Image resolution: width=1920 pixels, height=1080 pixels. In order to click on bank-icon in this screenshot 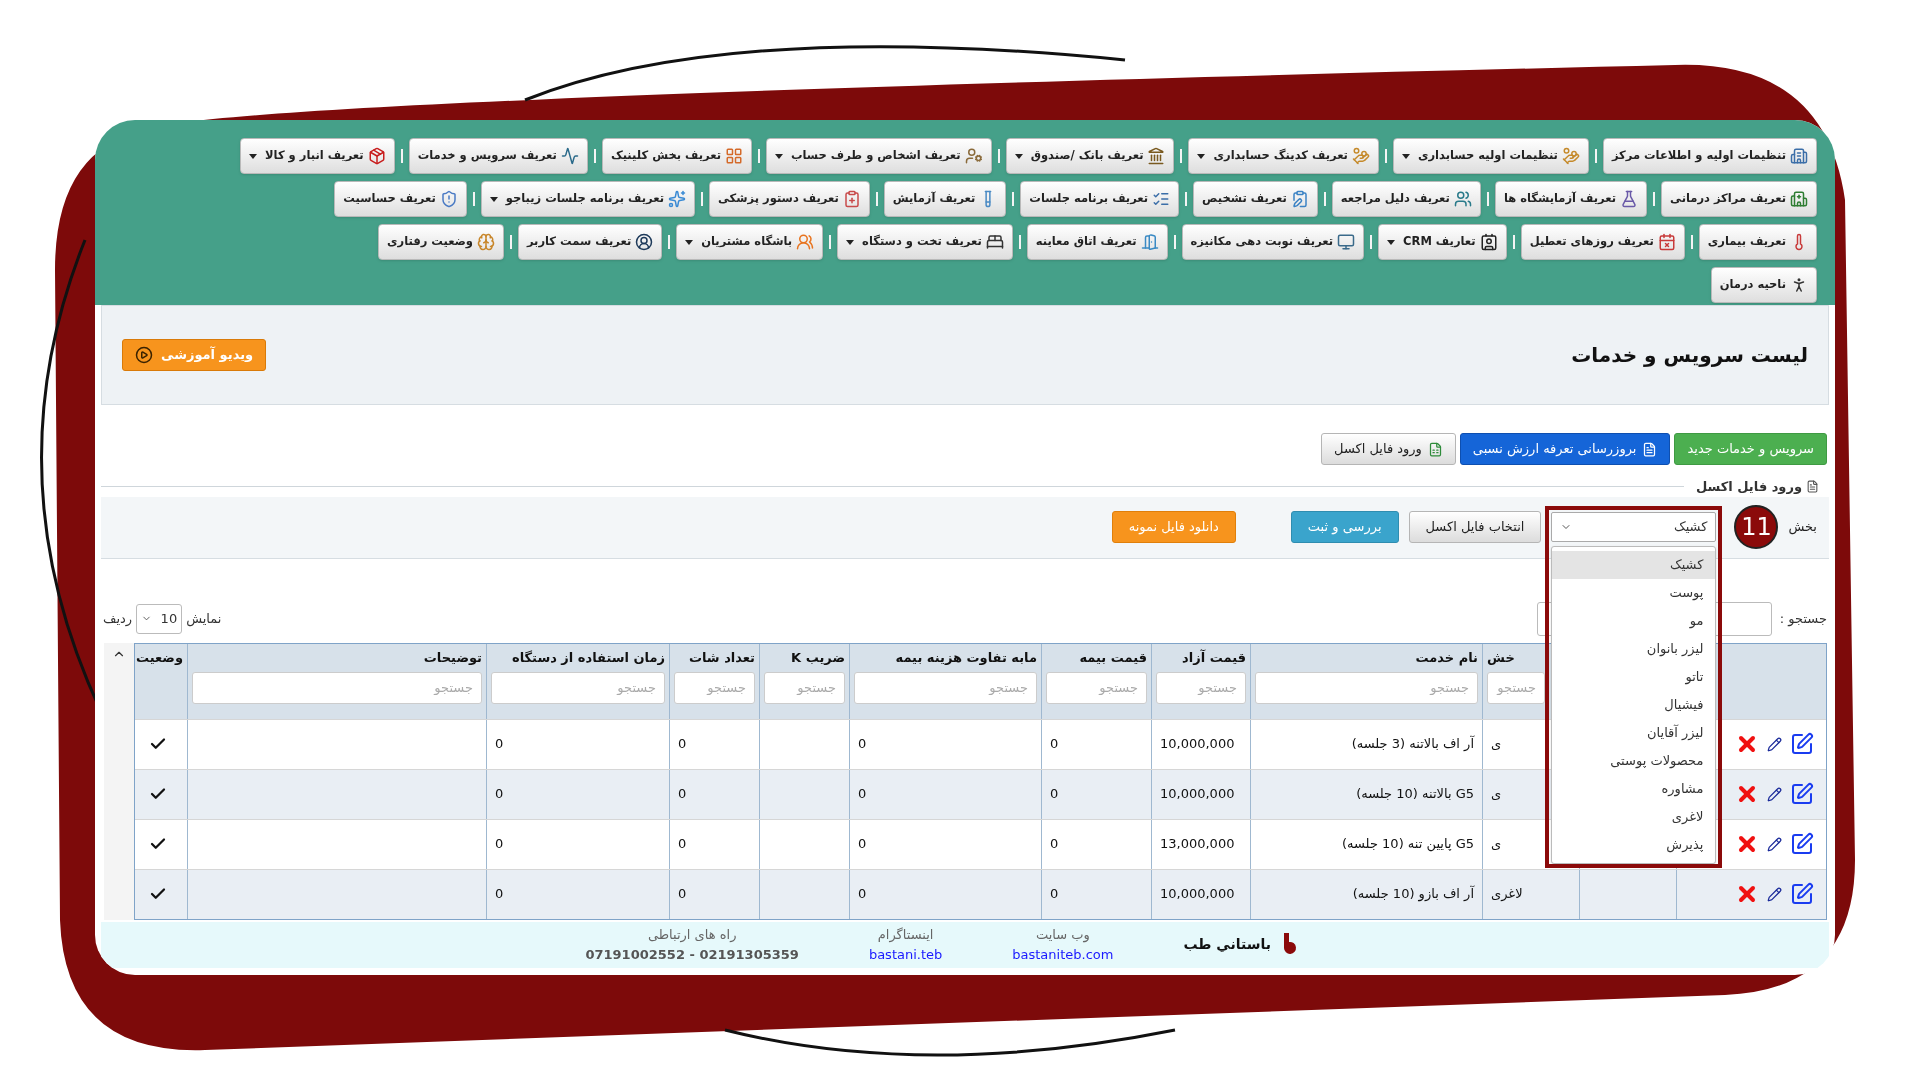, I will do `click(1156, 156)`.